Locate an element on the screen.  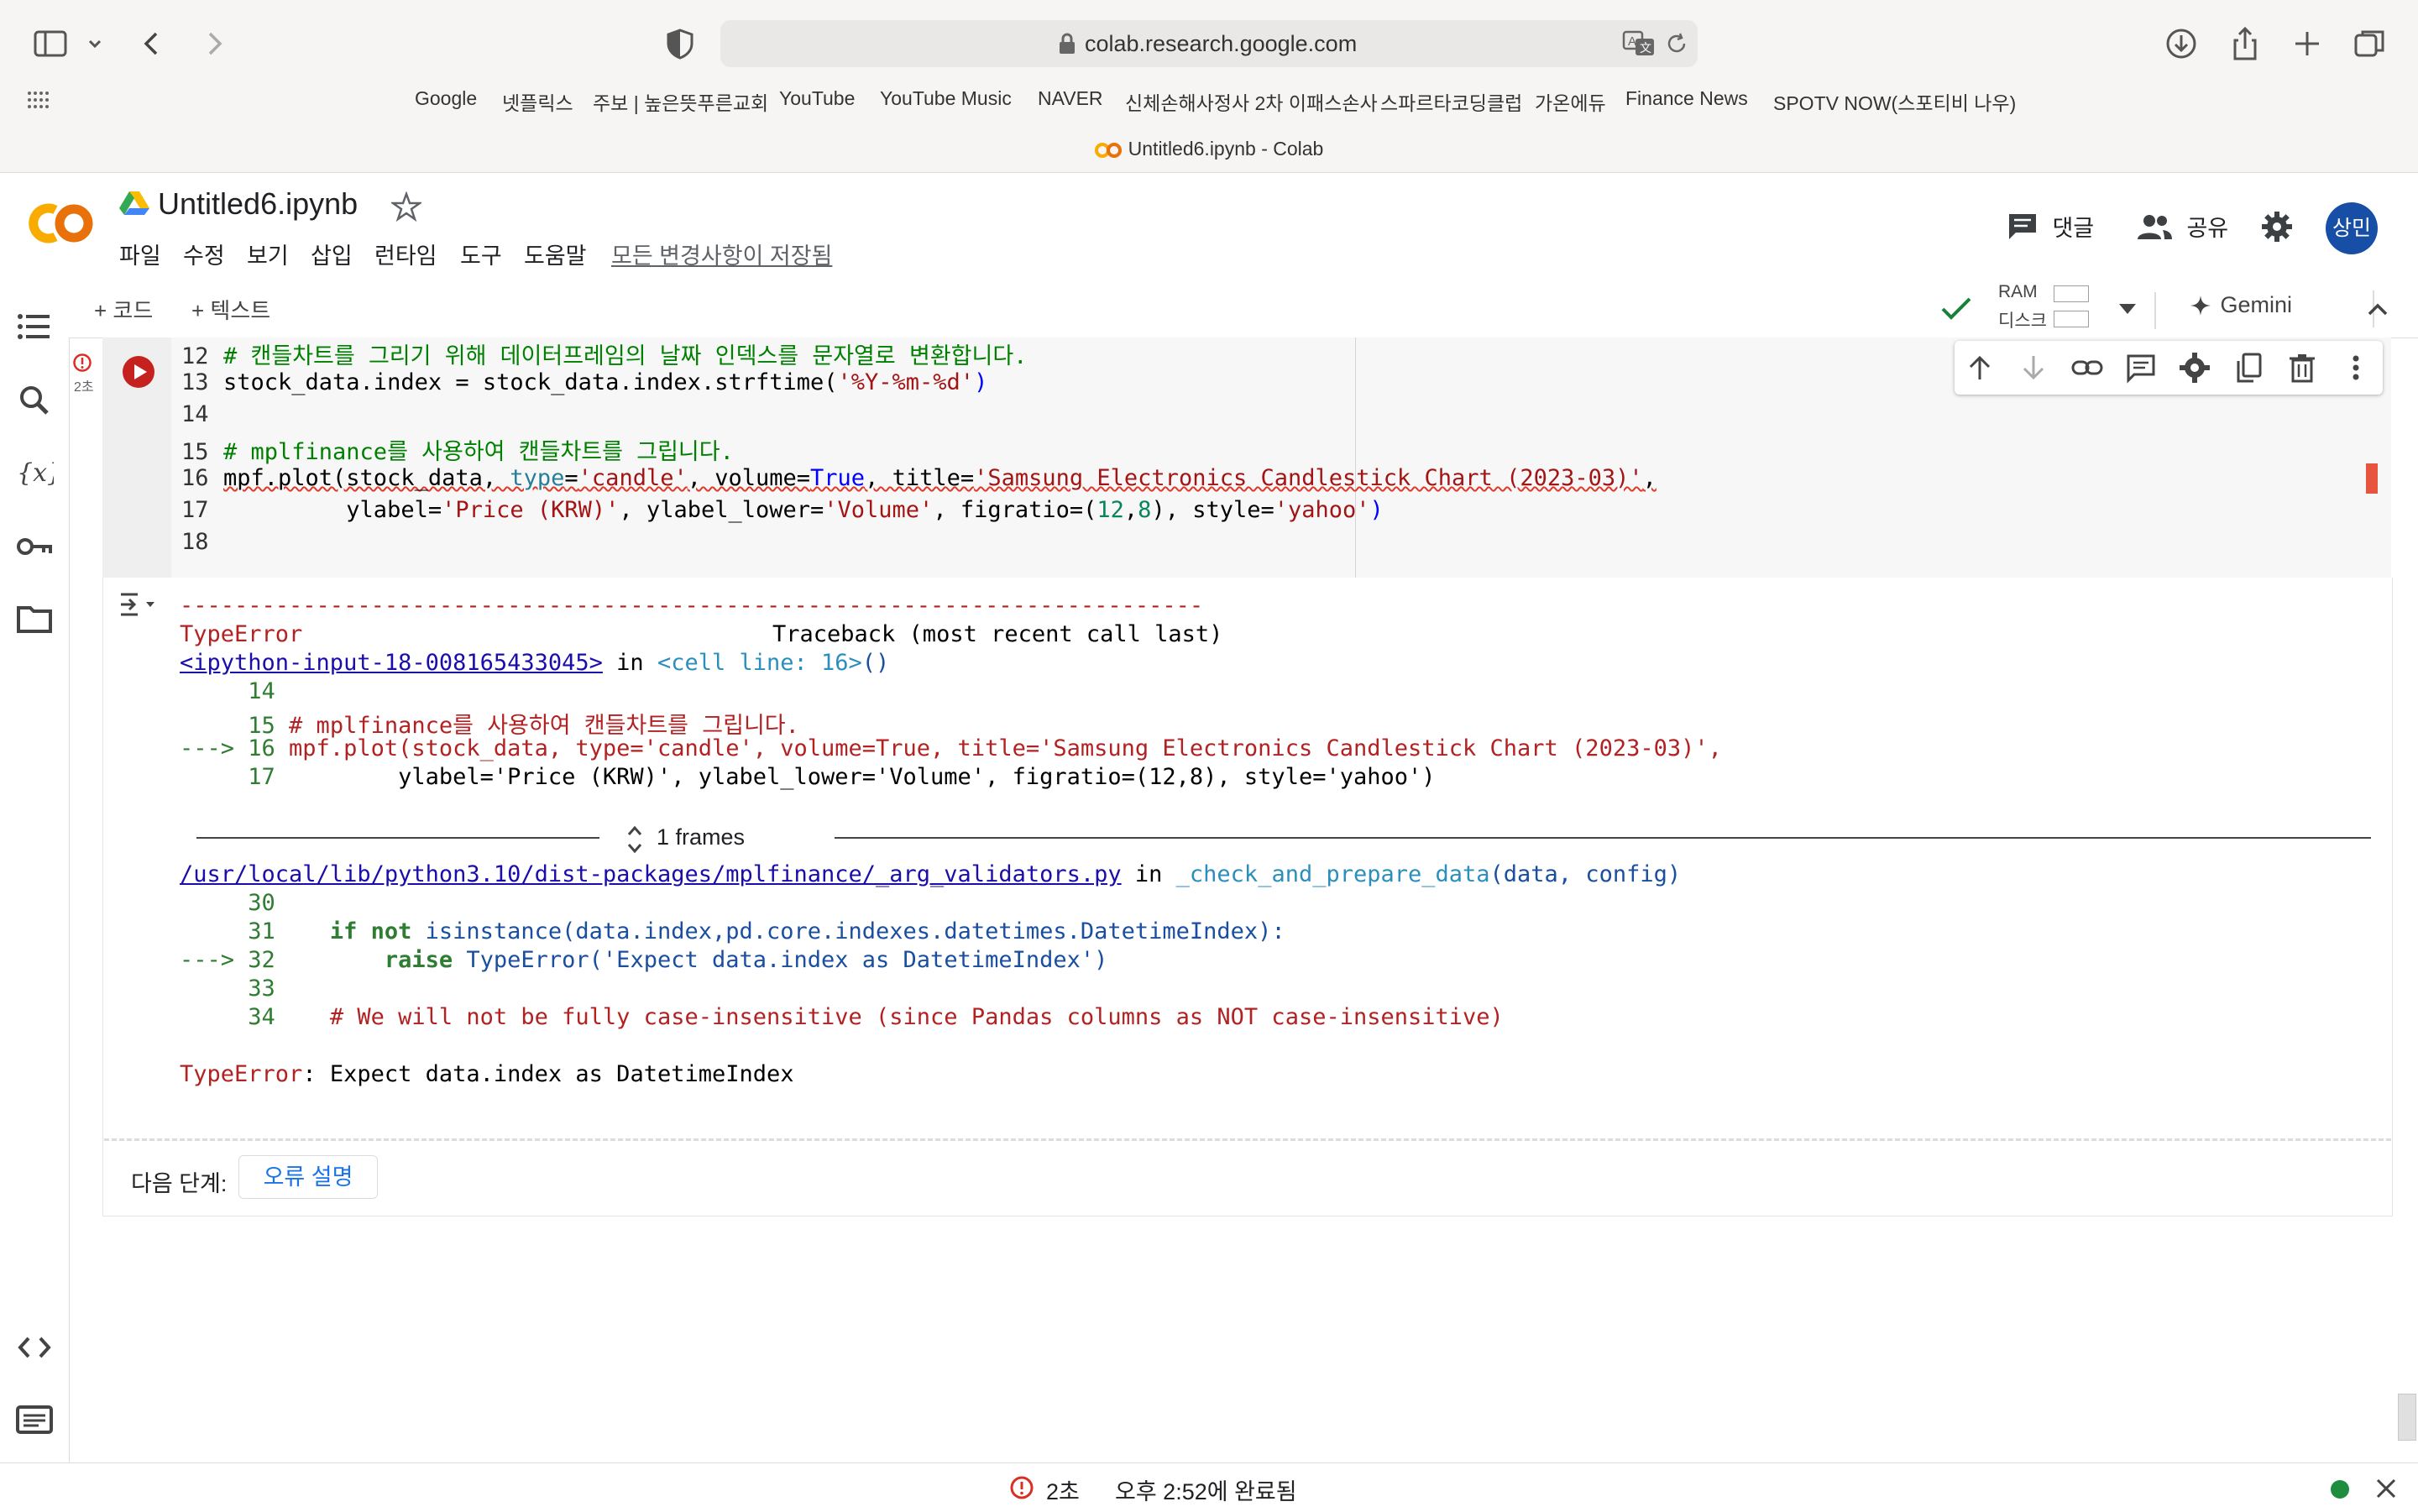
traceback-text: in is located at coordinates (629, 663).